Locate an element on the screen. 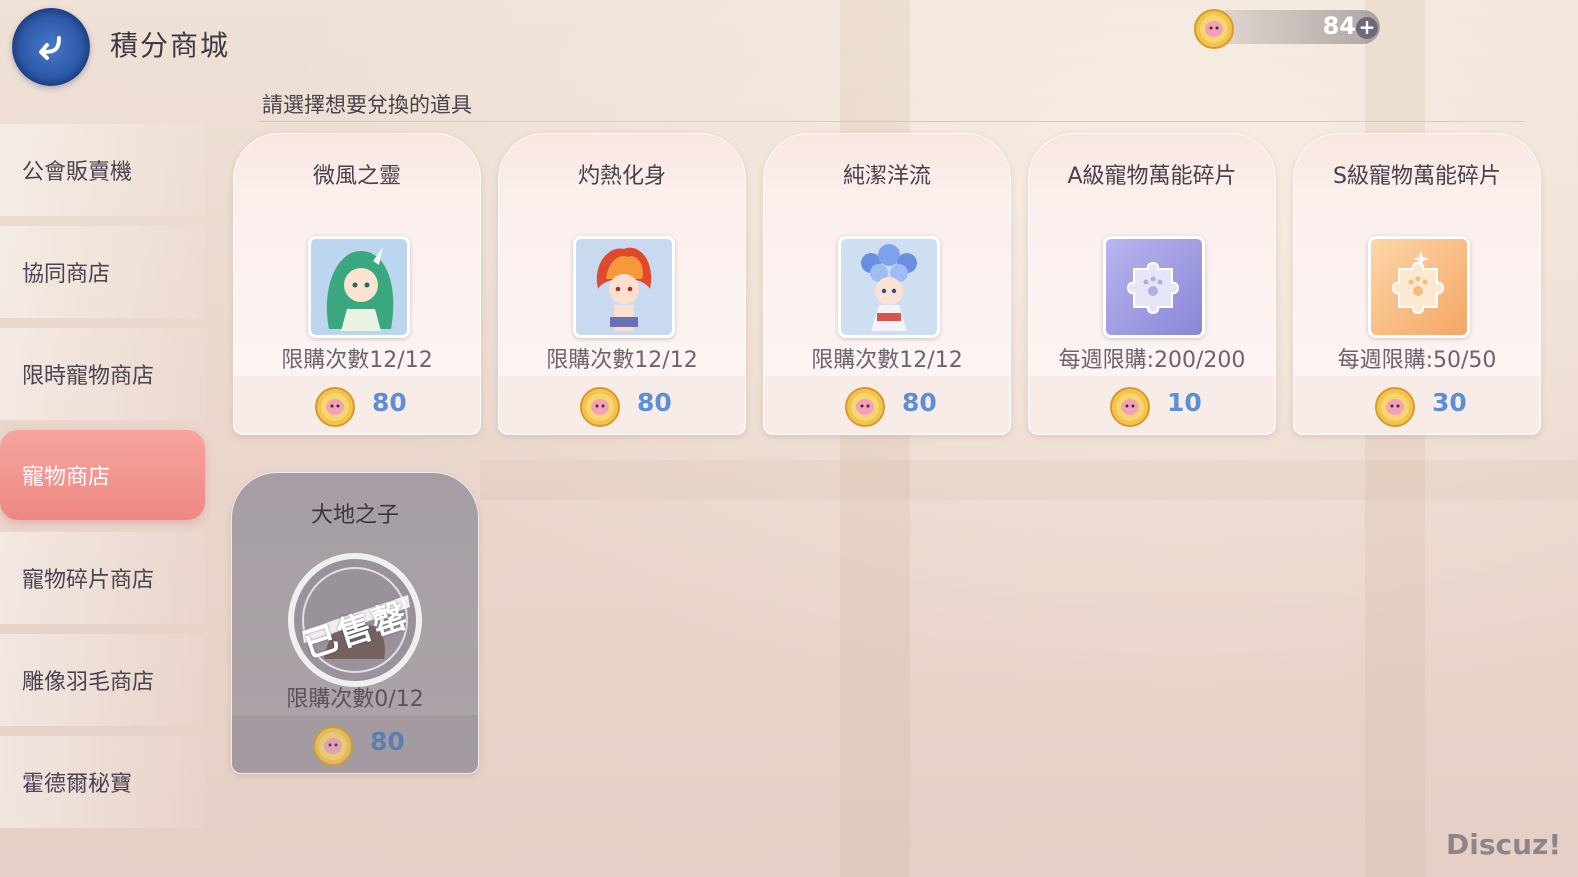 The width and height of the screenshot is (1578, 877). divider is located at coordinates (890, 121).